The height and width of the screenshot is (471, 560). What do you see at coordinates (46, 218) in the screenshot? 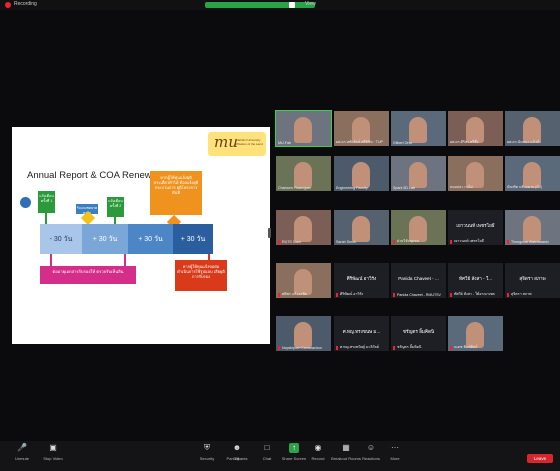
I see `reminder-1-post` at bounding box center [46, 218].